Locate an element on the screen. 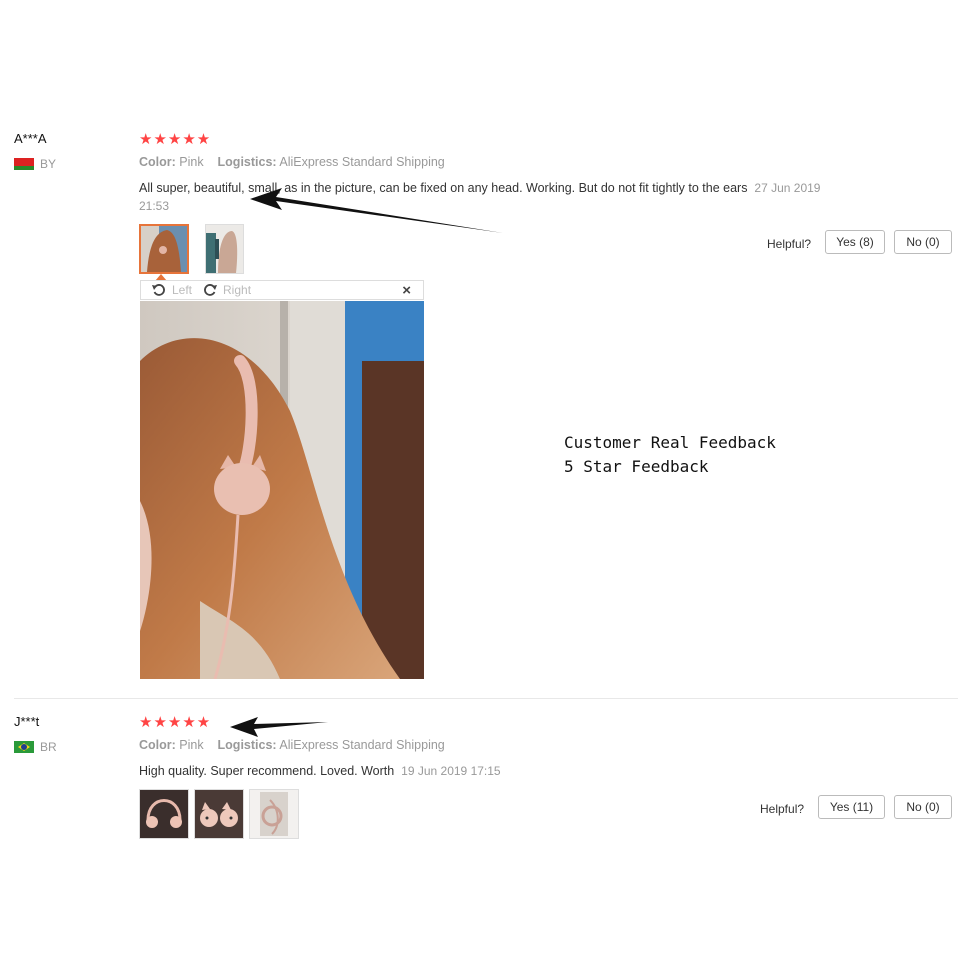 This screenshot has height=974, width=974. rotate-right-button: Right is located at coordinates (226, 290).